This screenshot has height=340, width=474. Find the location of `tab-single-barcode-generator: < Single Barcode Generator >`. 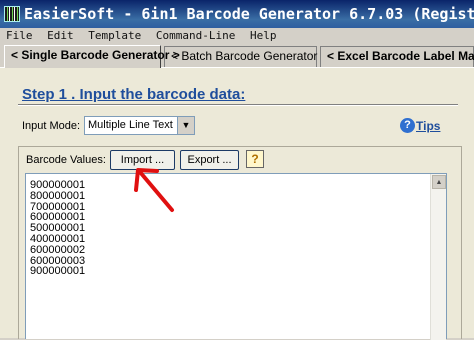

tab-single-barcode-generator: < Single Barcode Generator > is located at coordinates (92, 56).